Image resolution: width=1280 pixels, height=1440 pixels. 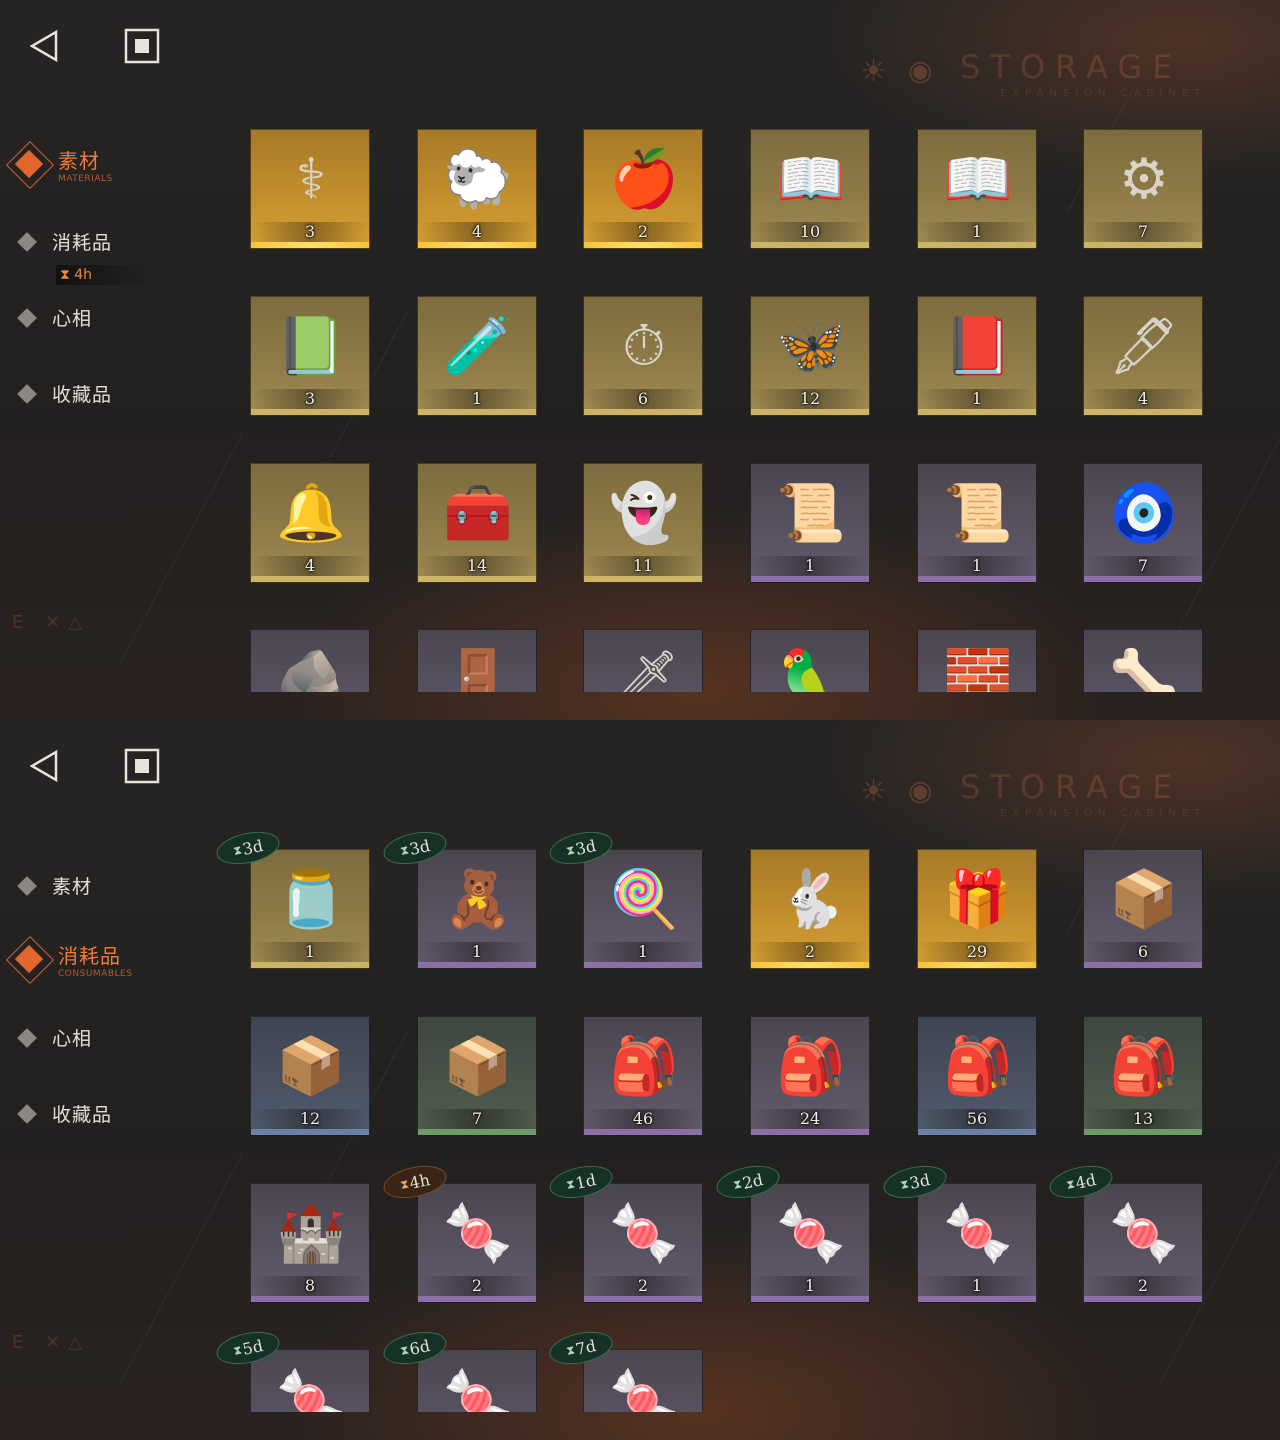 What do you see at coordinates (64, 241) in the screenshot?
I see `nav-item-consumables: 消耗品` at bounding box center [64, 241].